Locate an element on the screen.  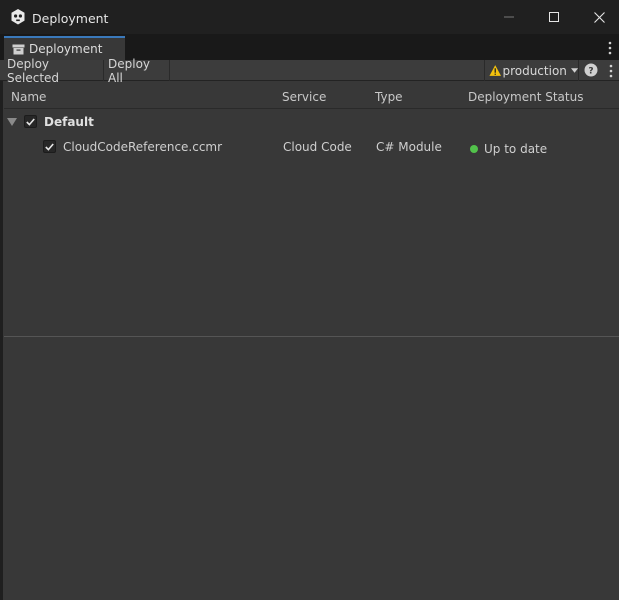
minimize-icon is located at coordinates (509, 17).